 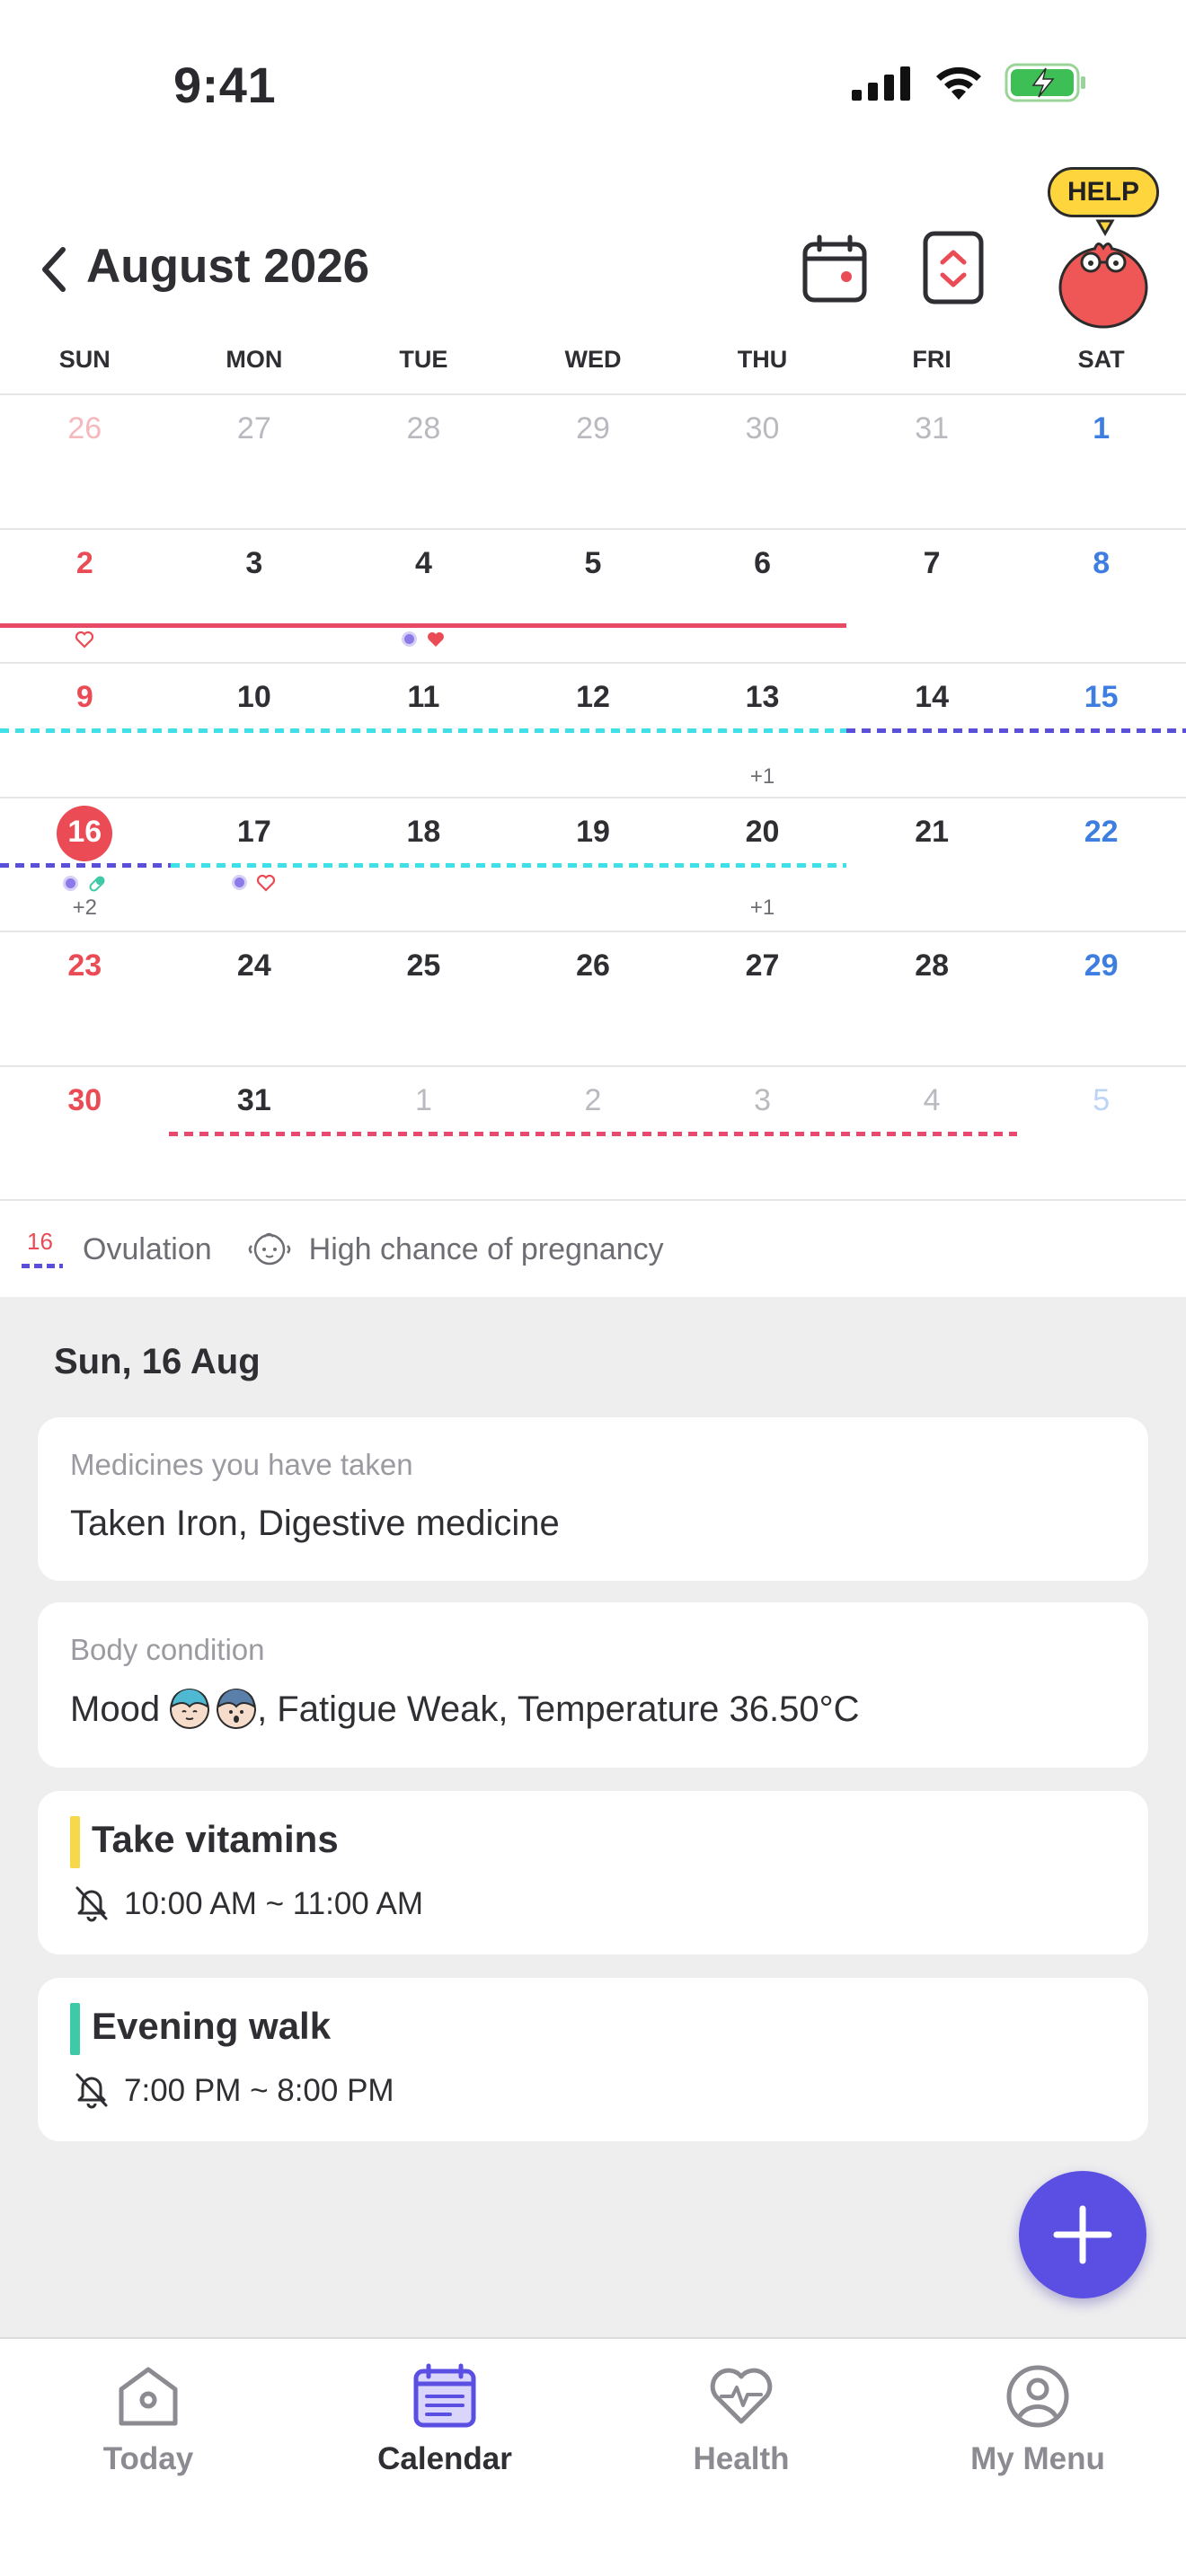 What do you see at coordinates (958, 83) in the screenshot?
I see `wifi-icon` at bounding box center [958, 83].